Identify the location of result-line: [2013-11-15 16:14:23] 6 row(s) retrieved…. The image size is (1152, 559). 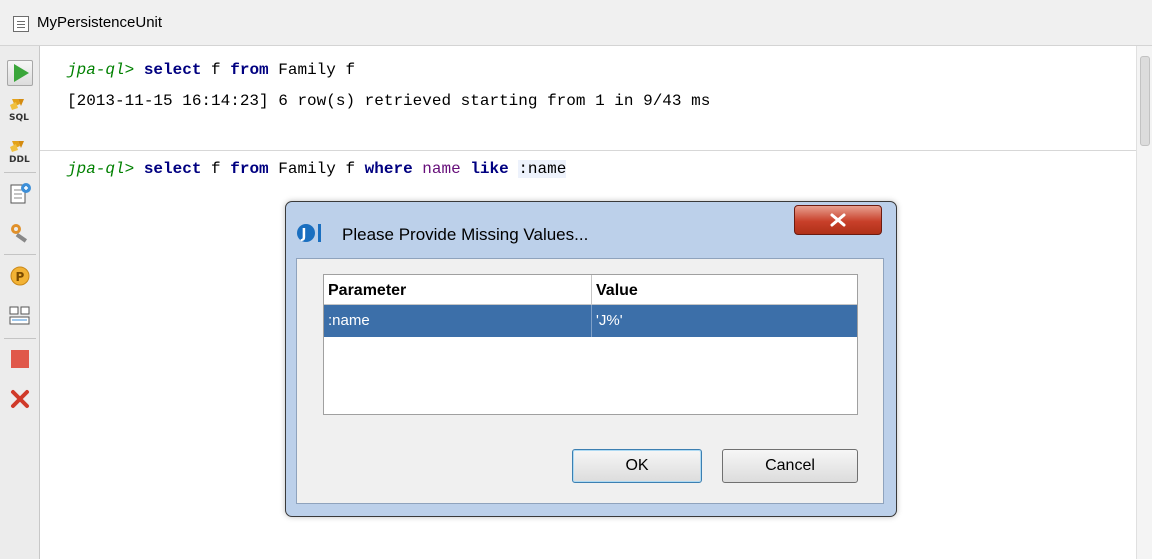
(388, 101).